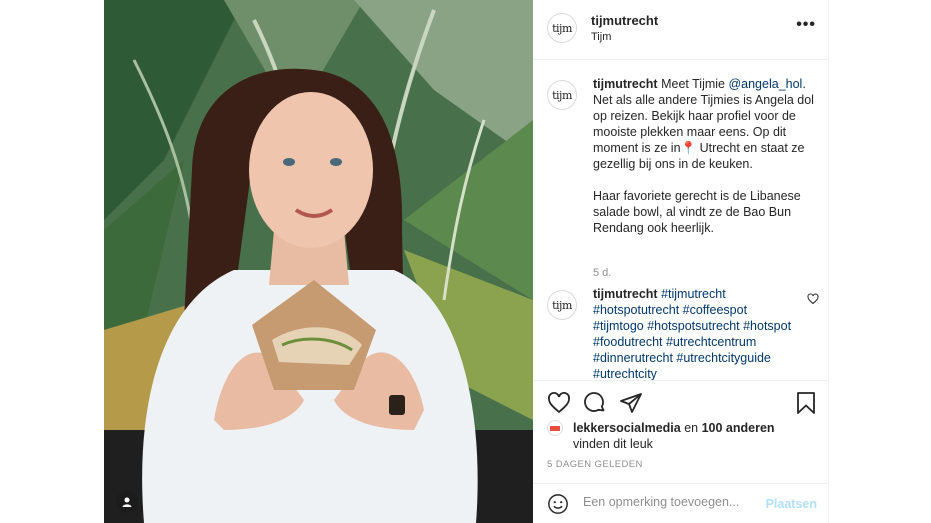 The height and width of the screenshot is (523, 931). Describe the element at coordinates (625, 84) in the screenshot. I see `caption-username: tijmutrecht` at that location.